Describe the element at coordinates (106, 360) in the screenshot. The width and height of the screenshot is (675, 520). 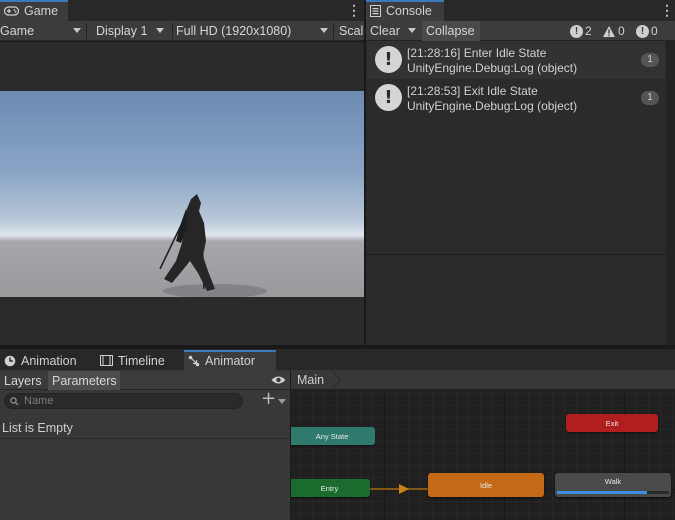
I see `film-icon` at that location.